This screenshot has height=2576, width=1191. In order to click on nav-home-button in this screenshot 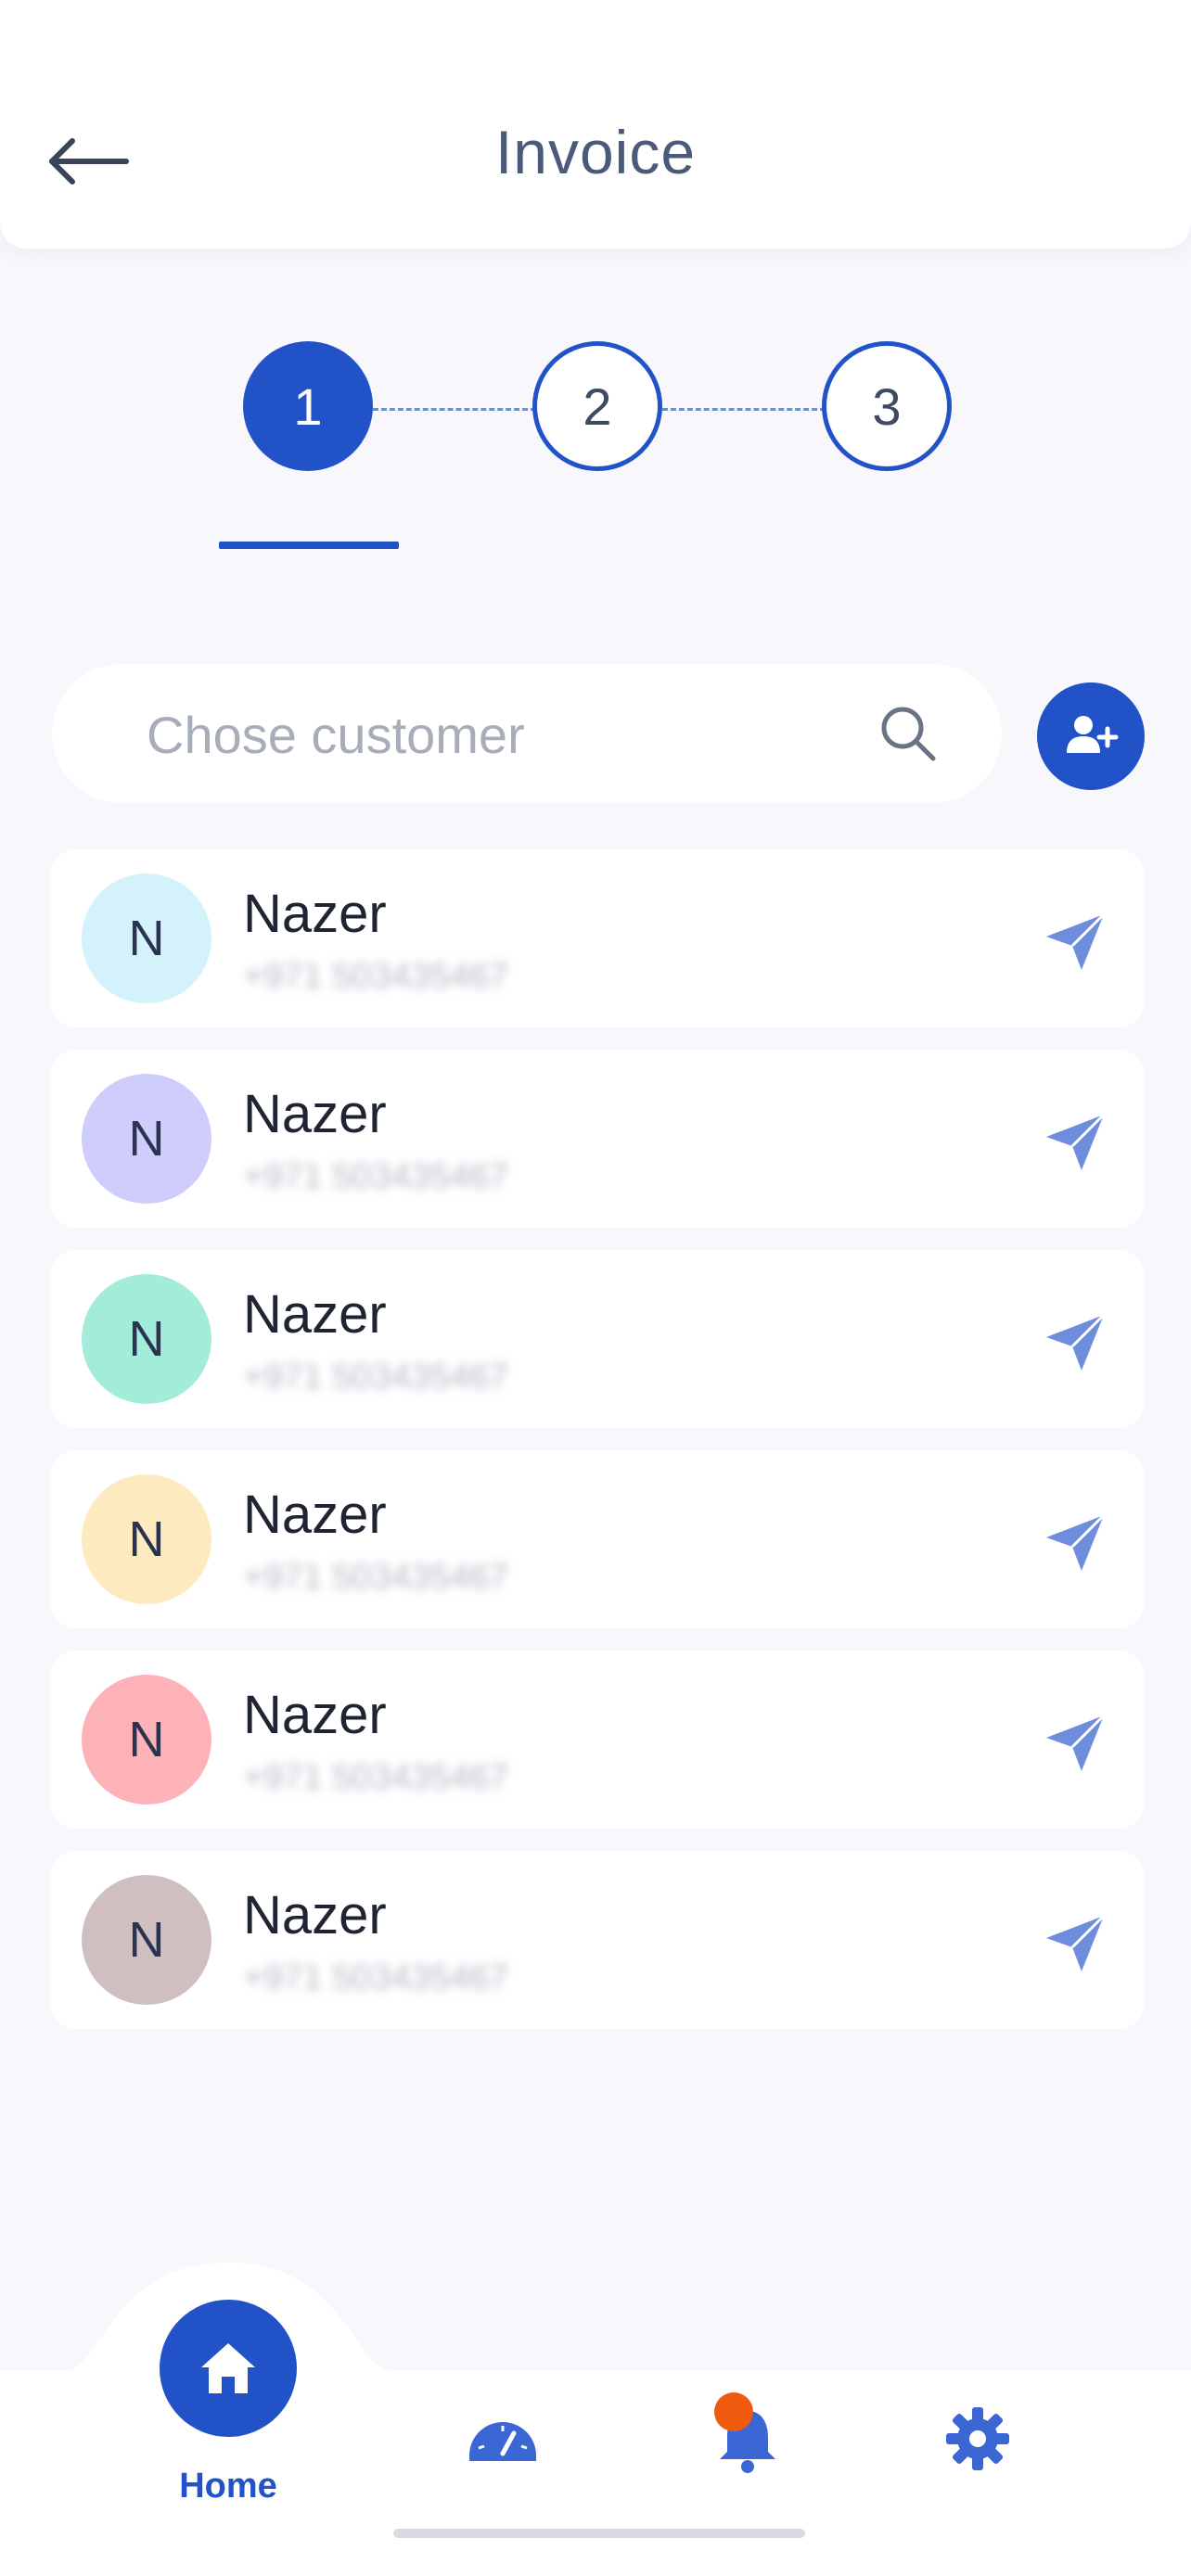, I will do `click(228, 2368)`.